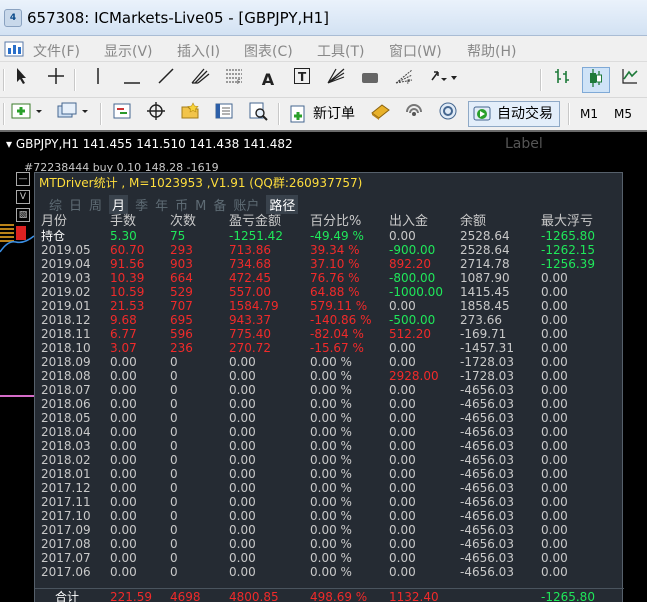 The width and height of the screenshot is (647, 602). I want to click on bar-chart-icon, so click(562, 80).